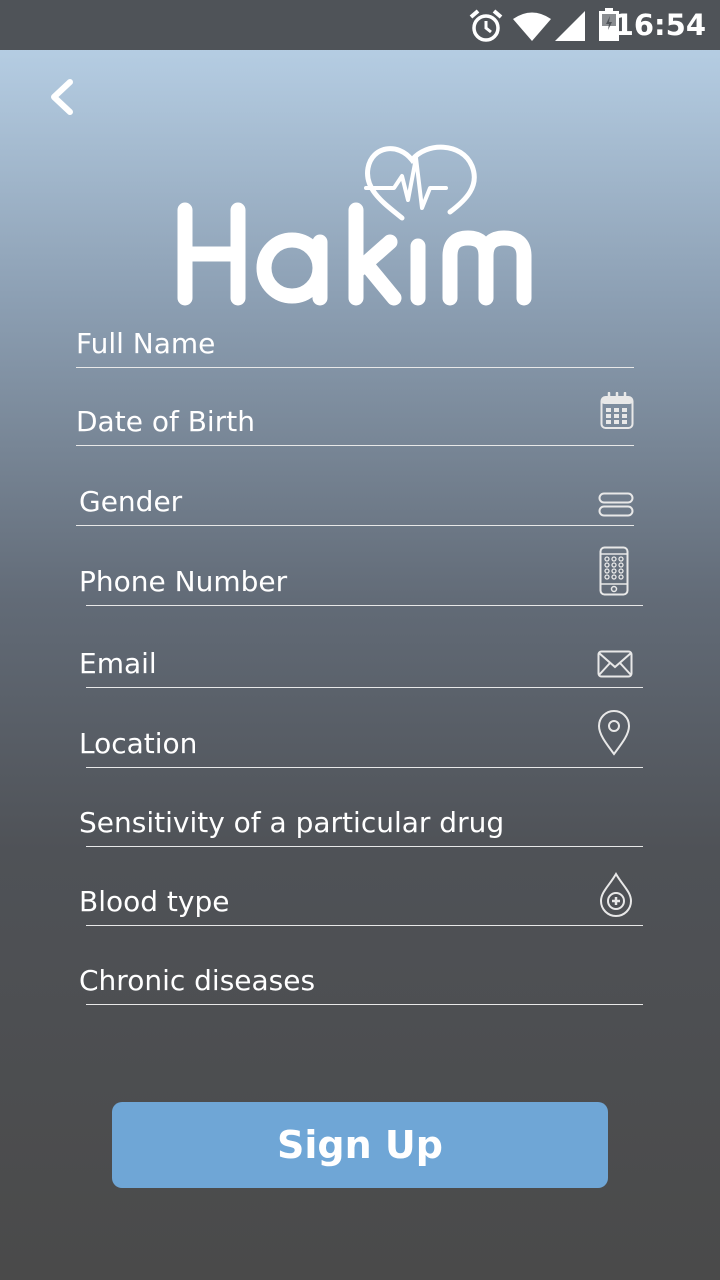  What do you see at coordinates (355, 342) in the screenshot?
I see `full-name-field: Full Name` at bounding box center [355, 342].